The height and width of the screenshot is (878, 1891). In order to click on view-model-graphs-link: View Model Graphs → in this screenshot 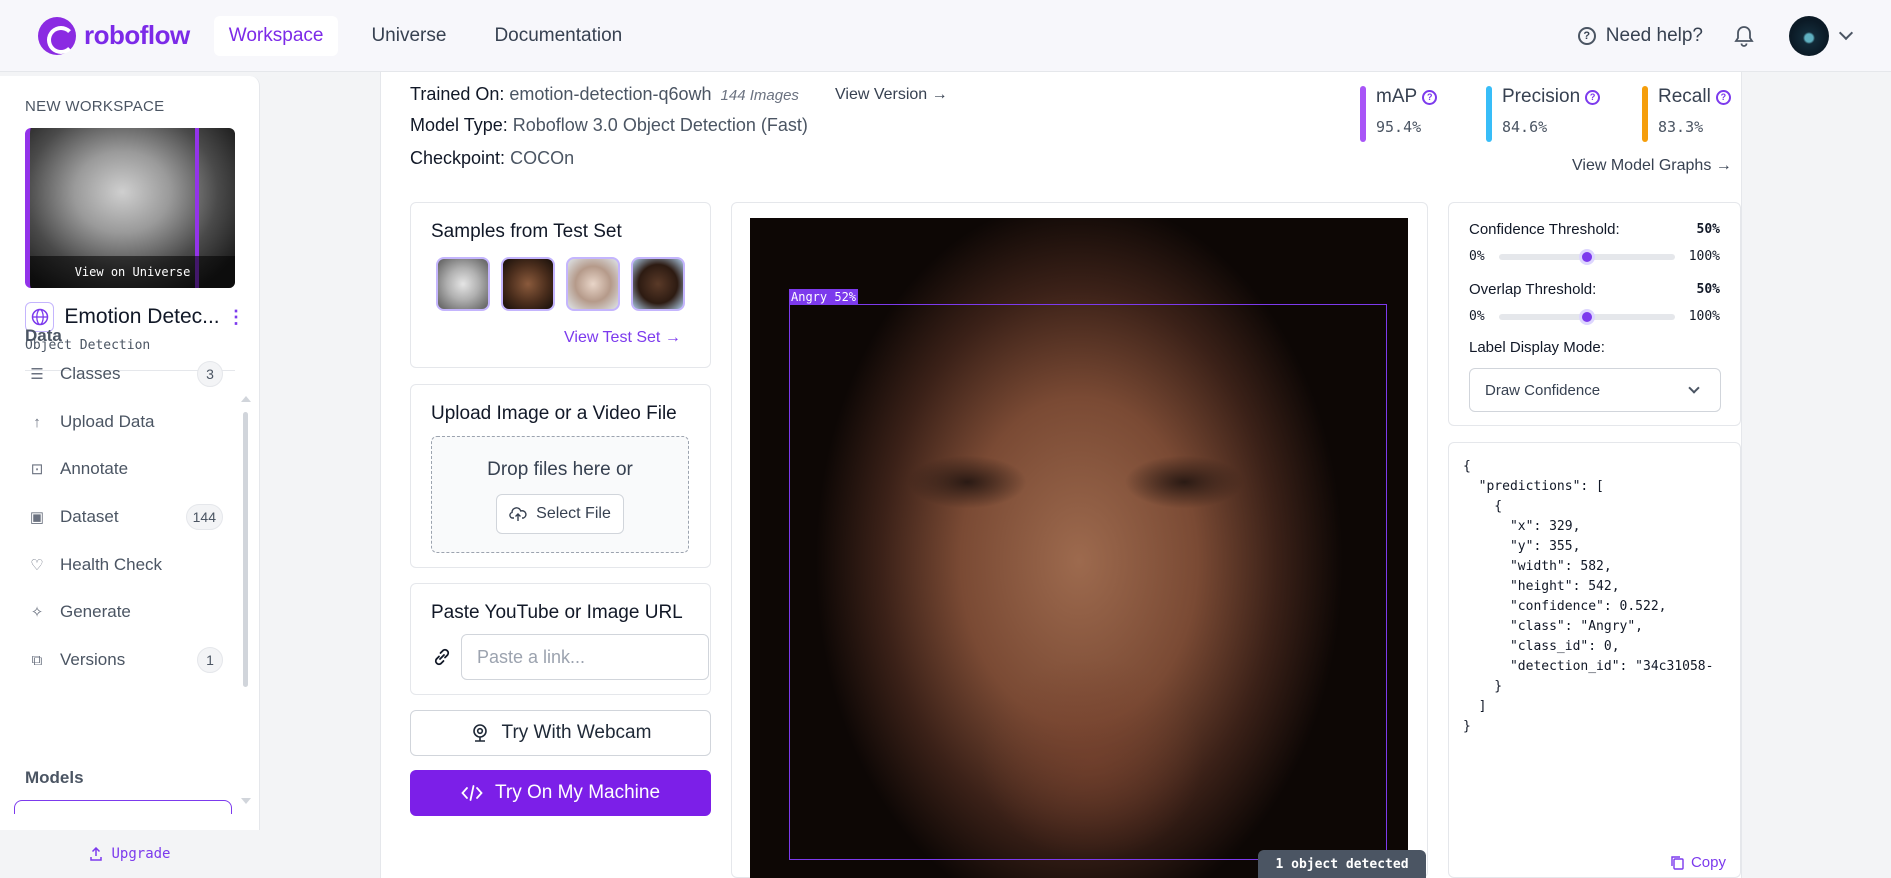, I will do `click(1652, 166)`.